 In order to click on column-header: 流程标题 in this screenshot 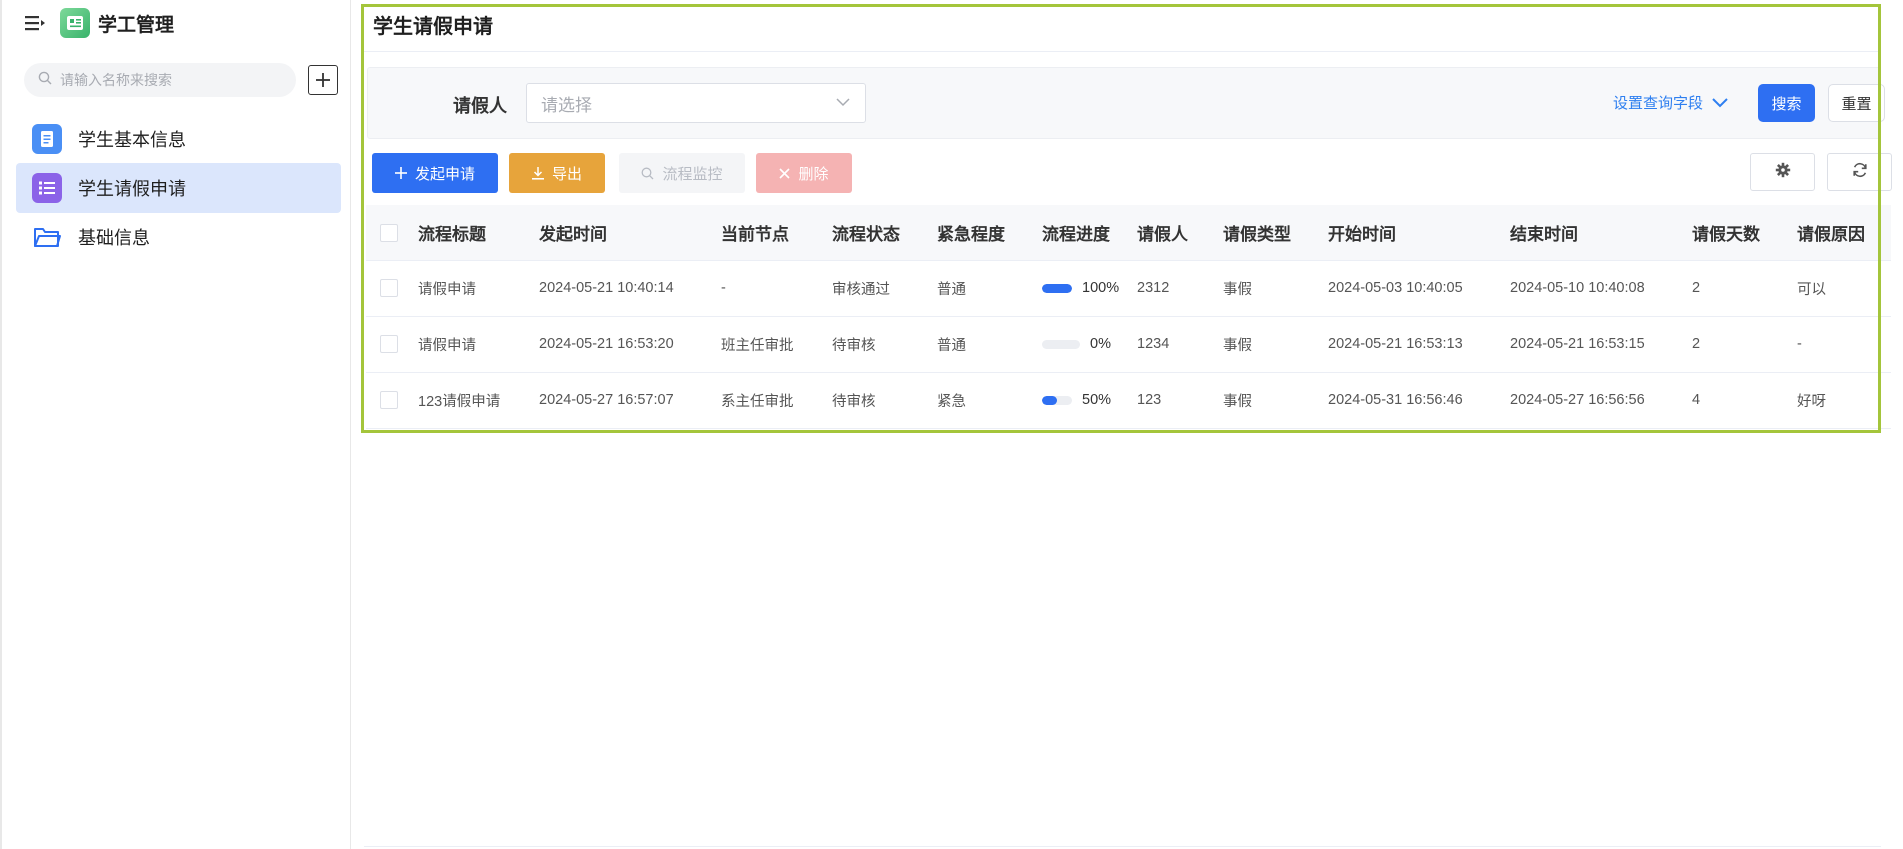, I will do `click(469, 233)`.